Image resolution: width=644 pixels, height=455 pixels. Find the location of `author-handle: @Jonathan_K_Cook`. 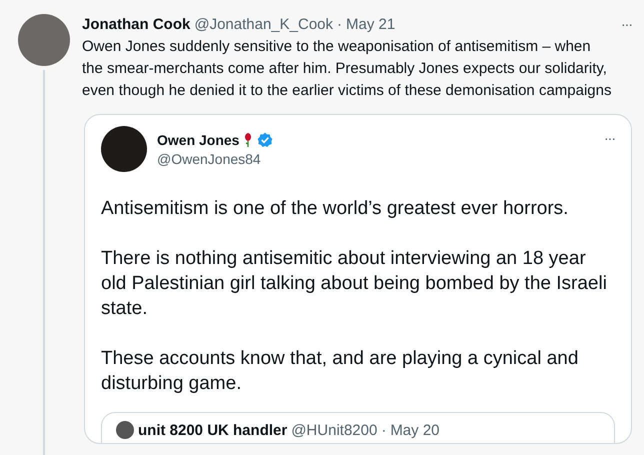

author-handle: @Jonathan_K_Cook is located at coordinates (263, 24).